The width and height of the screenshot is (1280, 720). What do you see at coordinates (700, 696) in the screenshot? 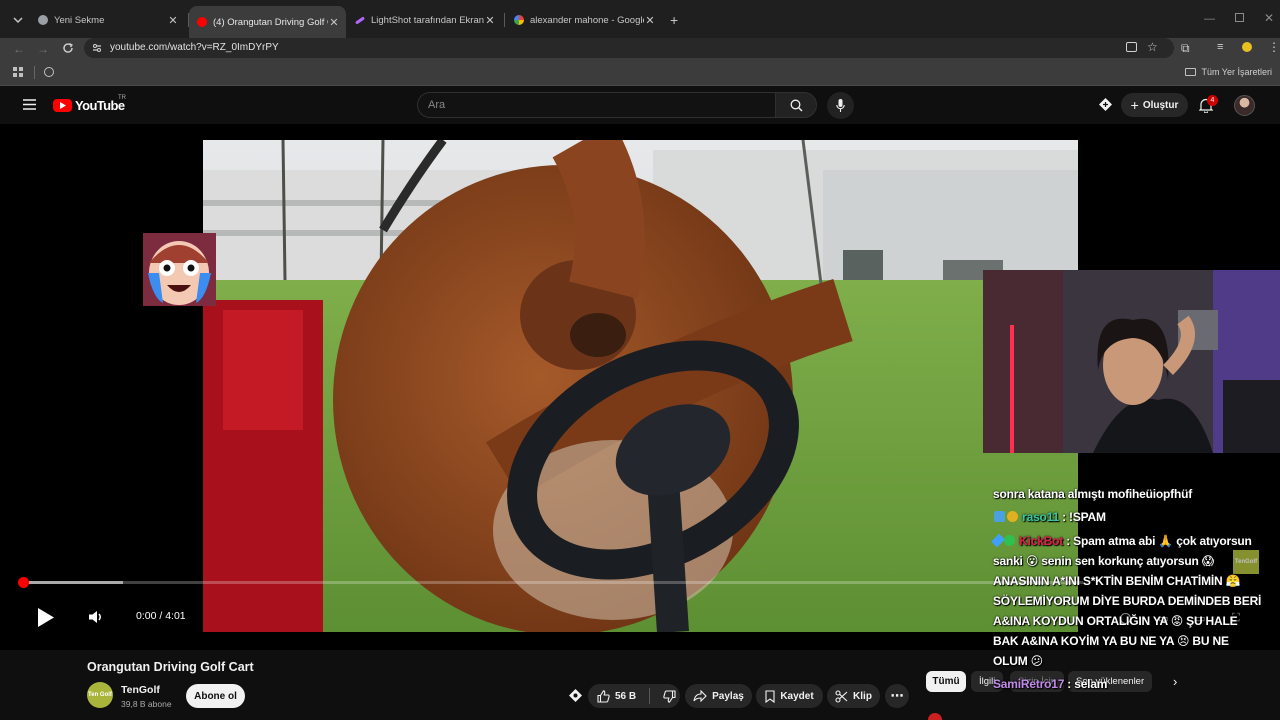
I see `share-arrow-icon` at bounding box center [700, 696].